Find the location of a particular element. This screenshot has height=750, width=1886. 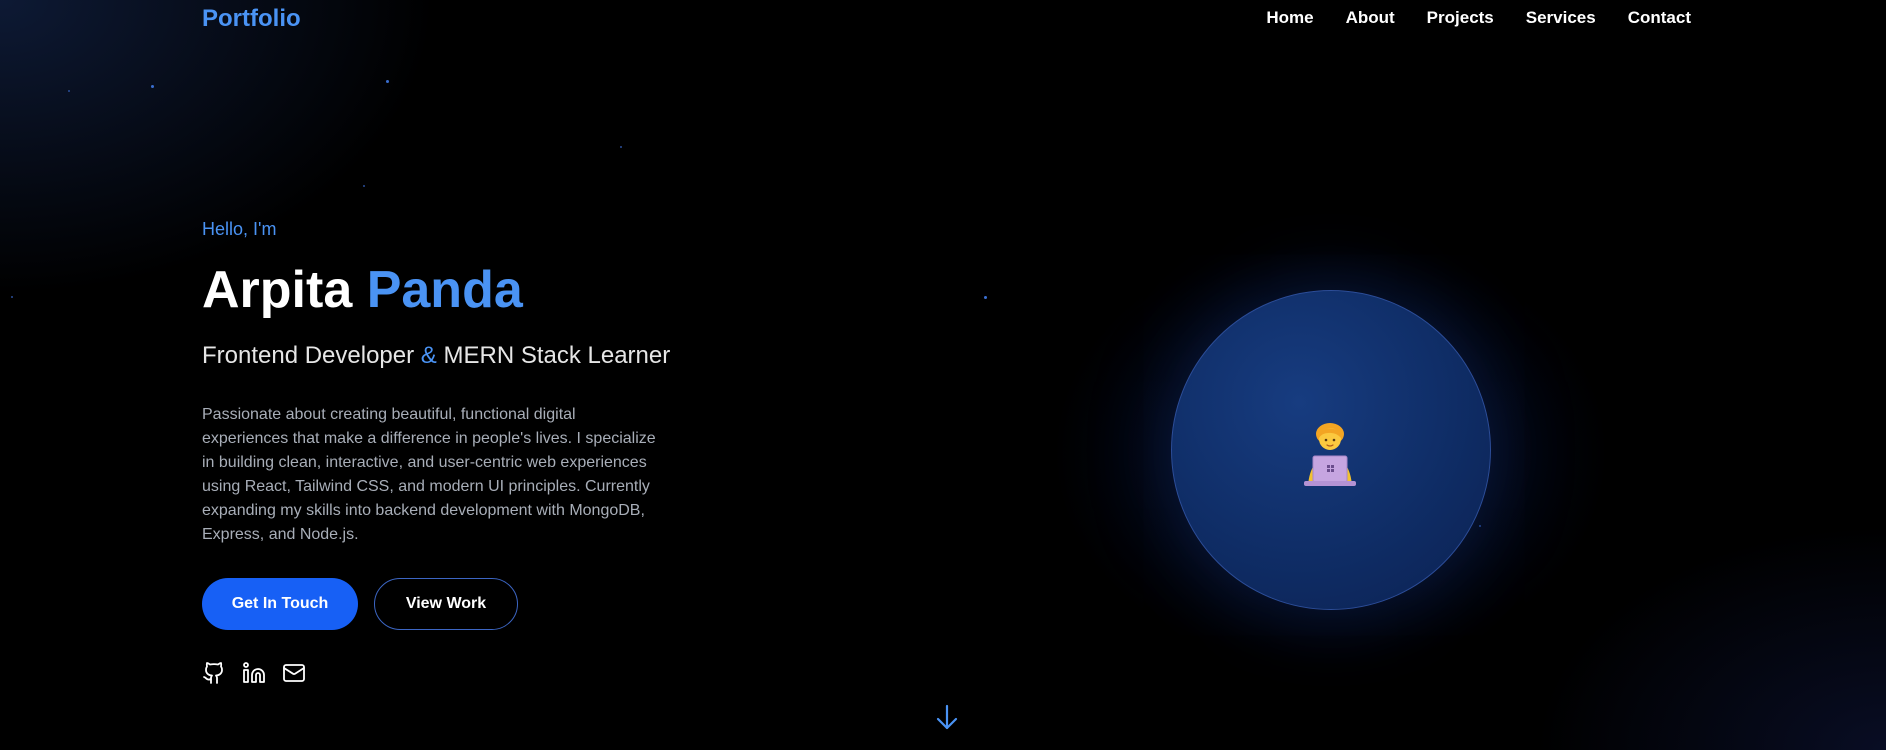

hero-greeting: Hello, I'm is located at coordinates (239, 229).